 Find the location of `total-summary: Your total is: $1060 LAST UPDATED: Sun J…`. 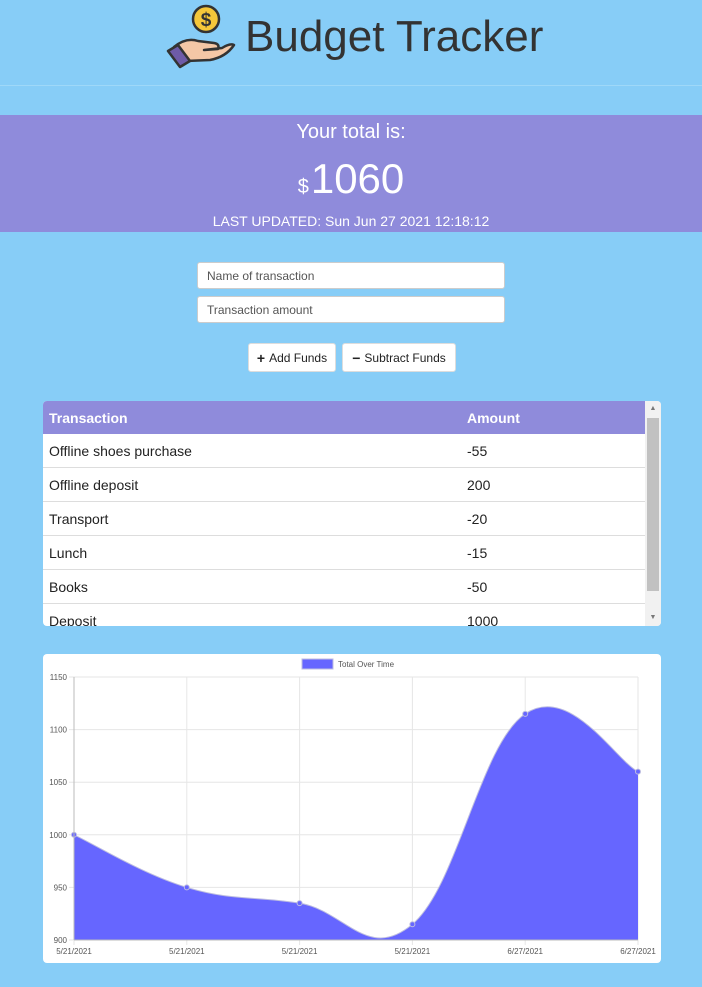

total-summary: Your total is: $1060 LAST UPDATED: Sun J… is located at coordinates (351, 173).